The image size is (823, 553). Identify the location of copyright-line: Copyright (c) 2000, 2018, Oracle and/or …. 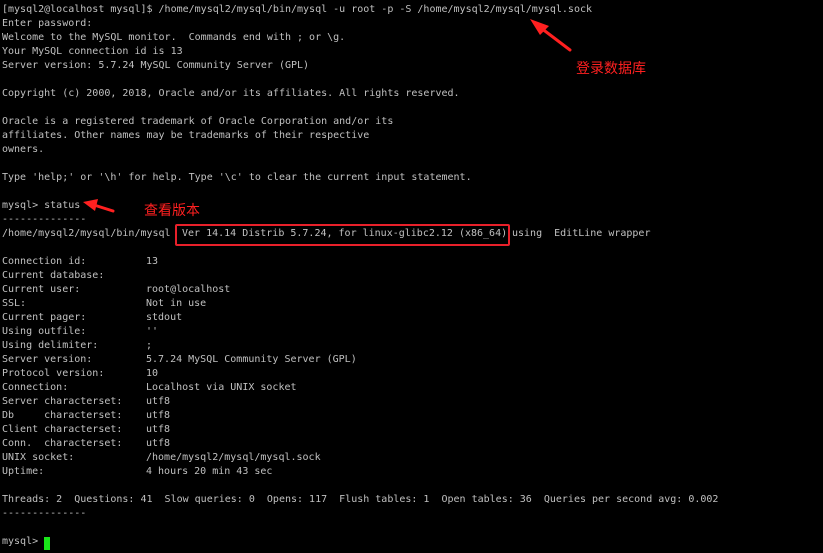
(231, 93).